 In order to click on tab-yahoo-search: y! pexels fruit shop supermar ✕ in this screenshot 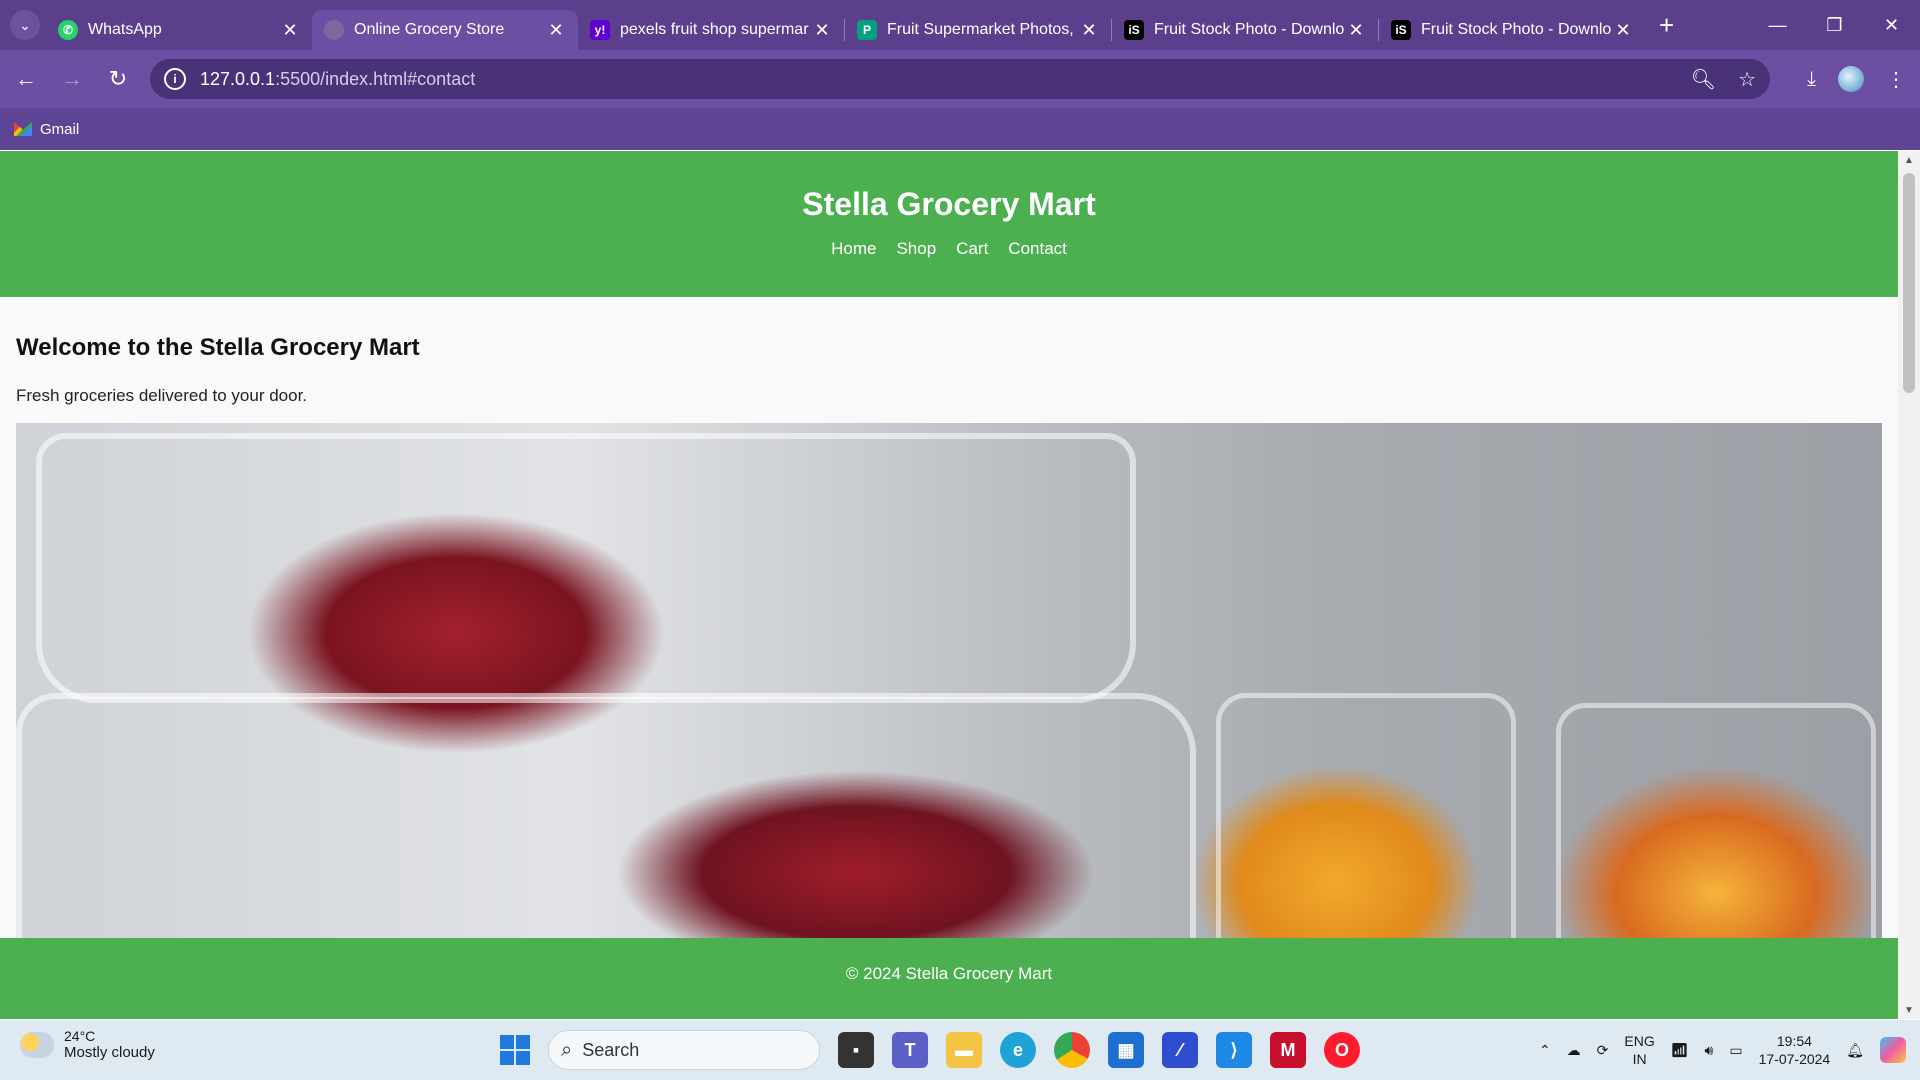, I will do `click(711, 30)`.